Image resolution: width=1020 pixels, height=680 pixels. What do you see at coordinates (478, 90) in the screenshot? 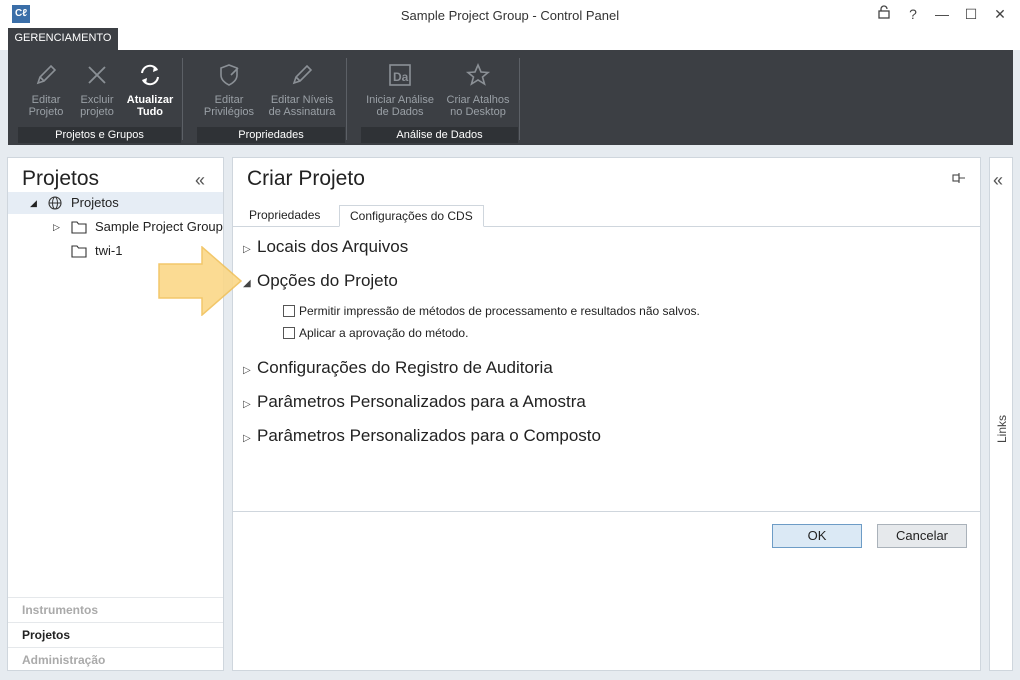
I see `create-desktop-shortcuts-button: Criar Atalhos no Desktop` at bounding box center [478, 90].